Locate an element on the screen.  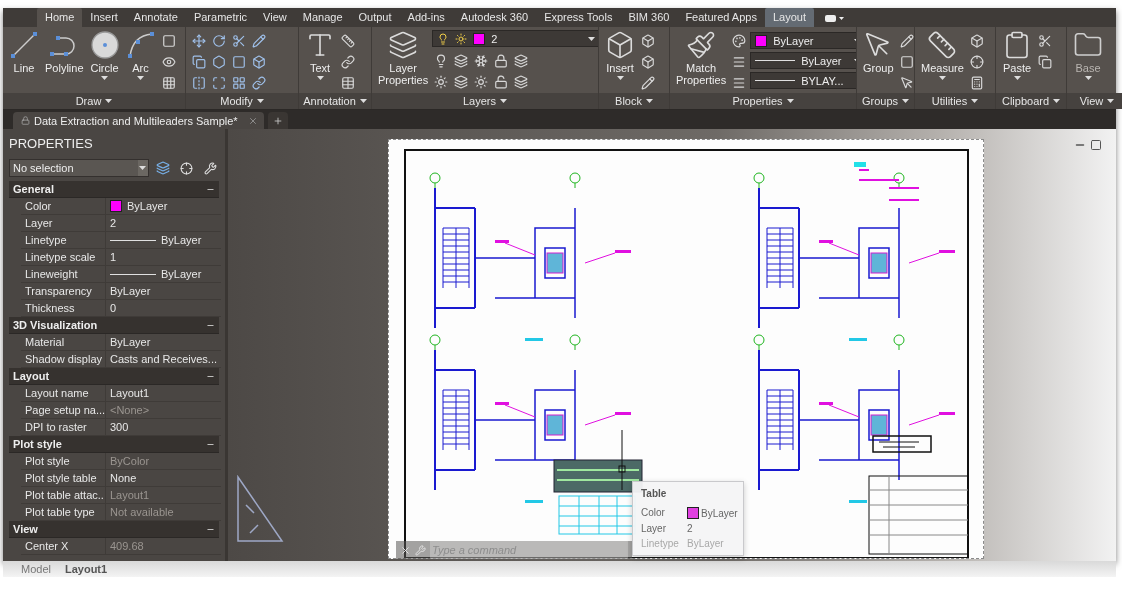
property-value: 2 is located at coordinates (163, 223).